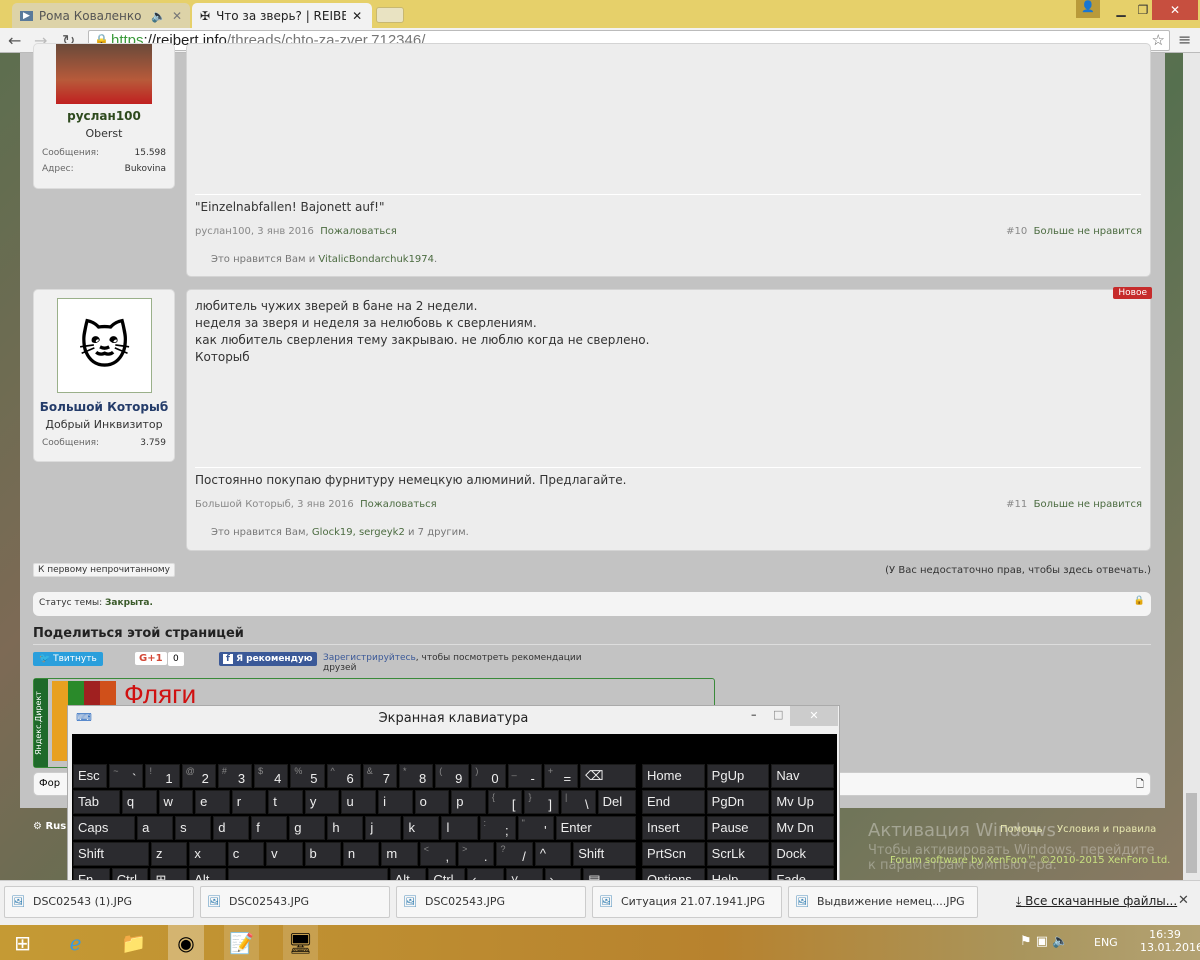 This screenshot has width=1200, height=960. I want to click on report-link: Пожаловаться, so click(398, 504).